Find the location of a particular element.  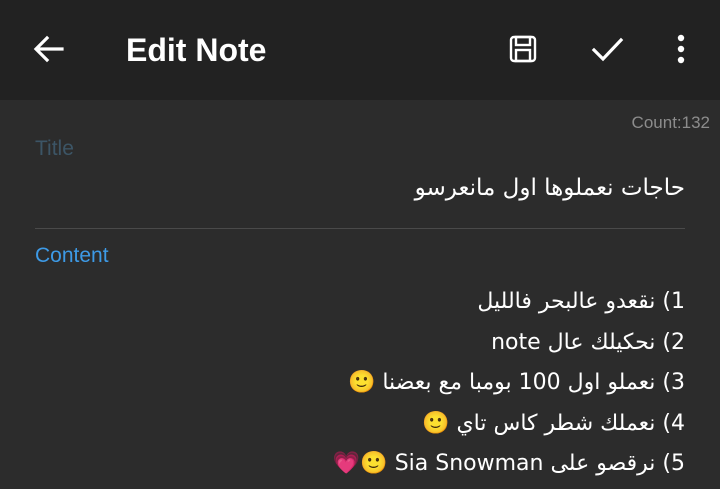

title-label: Title is located at coordinates (54, 148).